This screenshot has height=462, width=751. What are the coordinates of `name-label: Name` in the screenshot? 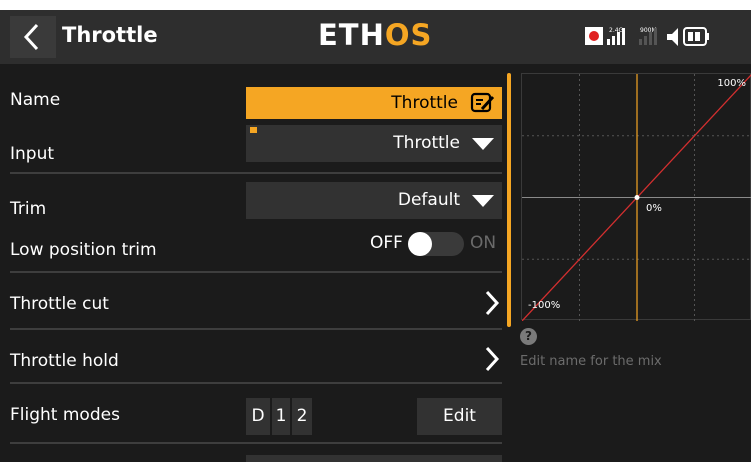 It's located at (35, 100).